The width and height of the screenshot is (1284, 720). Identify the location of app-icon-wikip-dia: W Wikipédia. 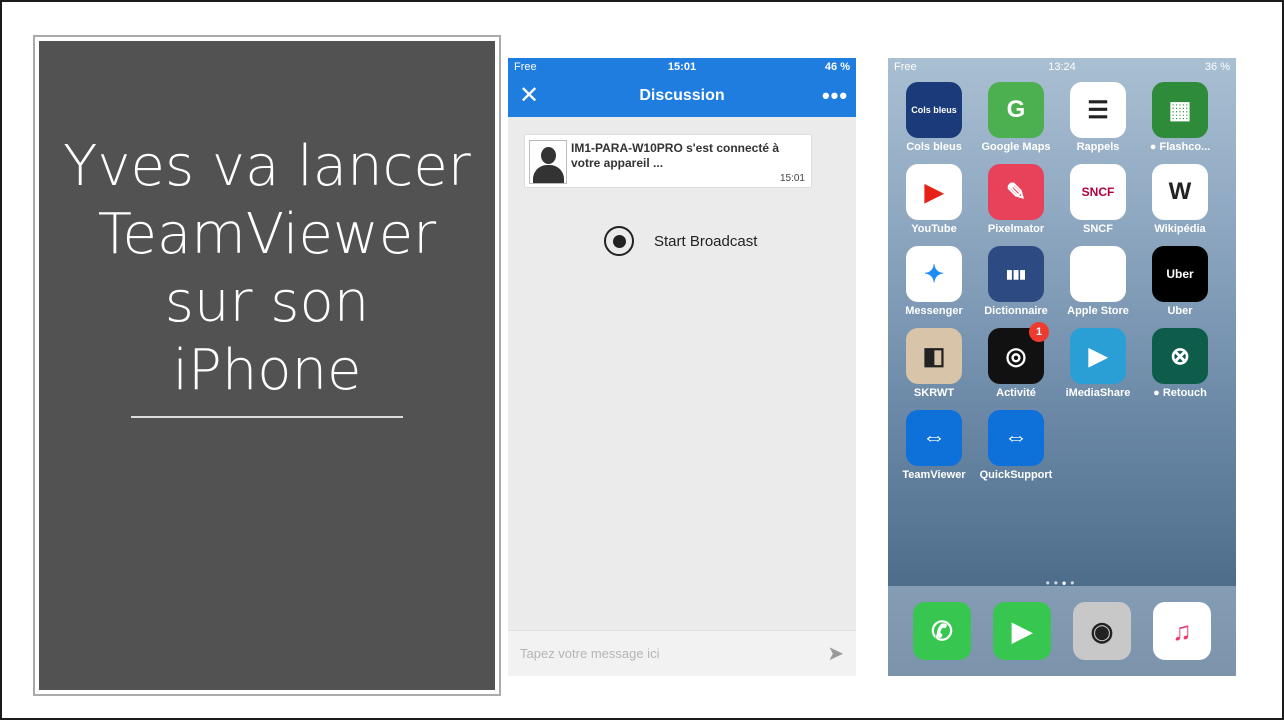
(1180, 199).